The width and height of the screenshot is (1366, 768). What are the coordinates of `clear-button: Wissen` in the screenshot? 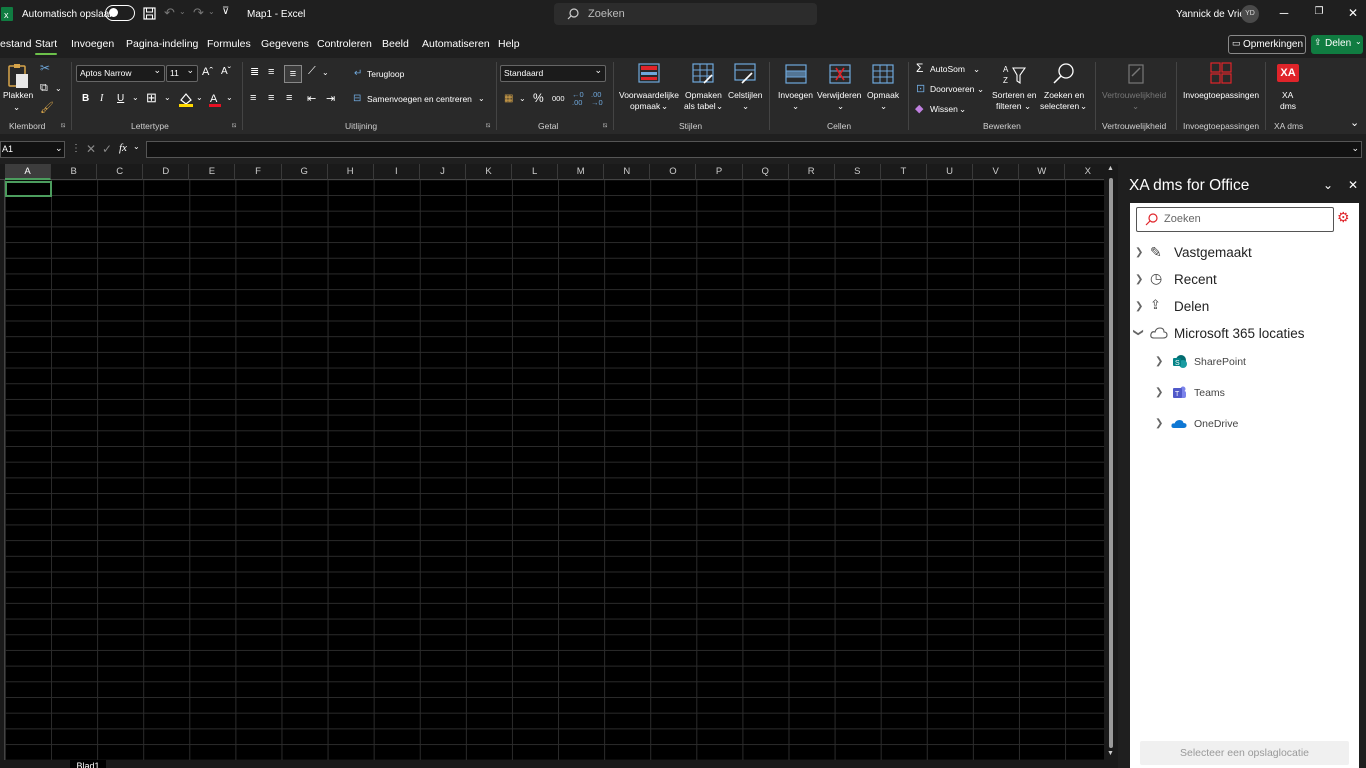 It's located at (944, 109).